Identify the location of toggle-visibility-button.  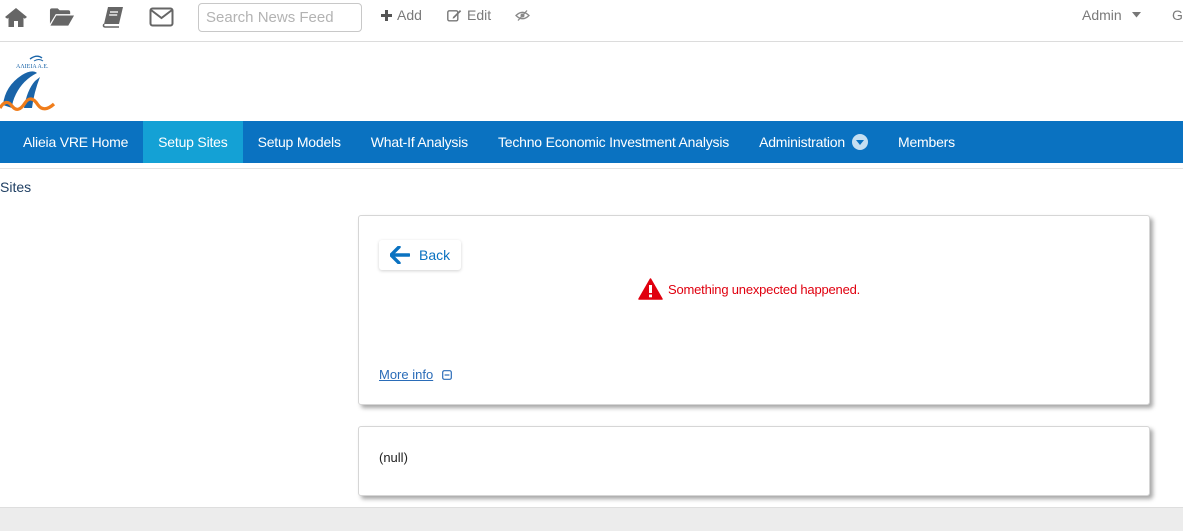
(522, 15).